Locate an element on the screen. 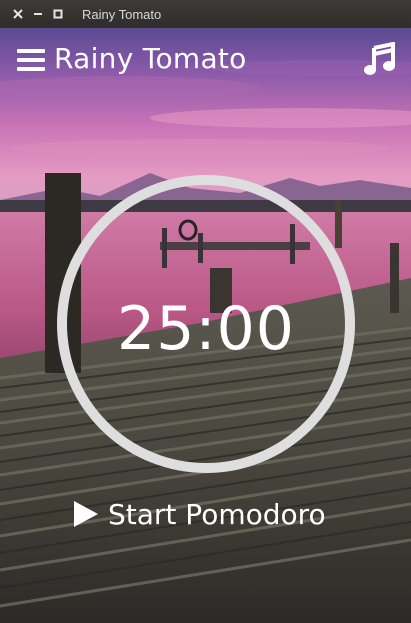 Image resolution: width=411 pixels, height=623 pixels. window-close-button is located at coordinates (18, 14).